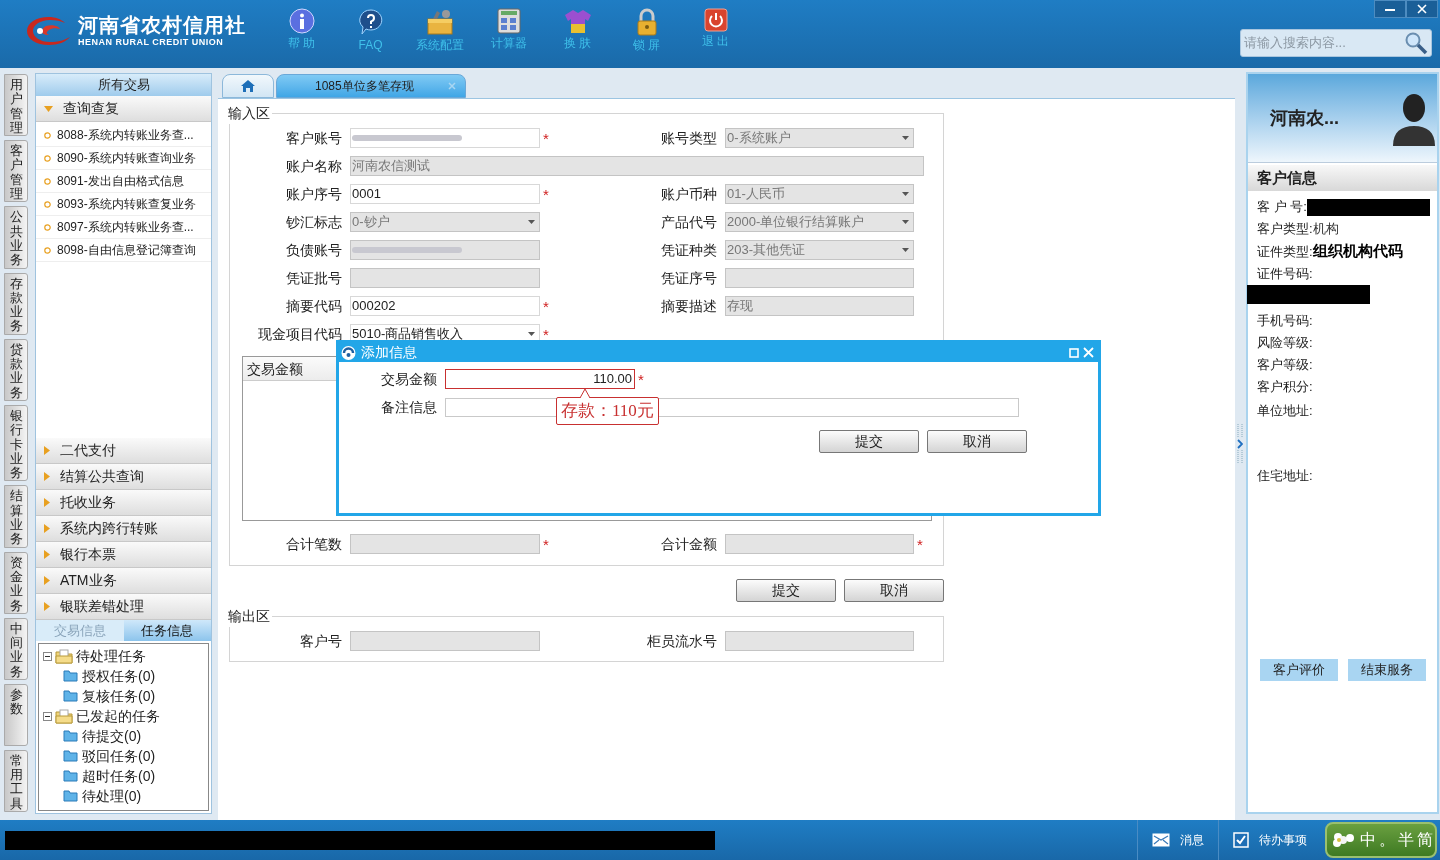 Image resolution: width=1440 pixels, height=860 pixels. Describe the element at coordinates (111, 656) in the screenshot. I see `tree-node: 待处理任务` at that location.